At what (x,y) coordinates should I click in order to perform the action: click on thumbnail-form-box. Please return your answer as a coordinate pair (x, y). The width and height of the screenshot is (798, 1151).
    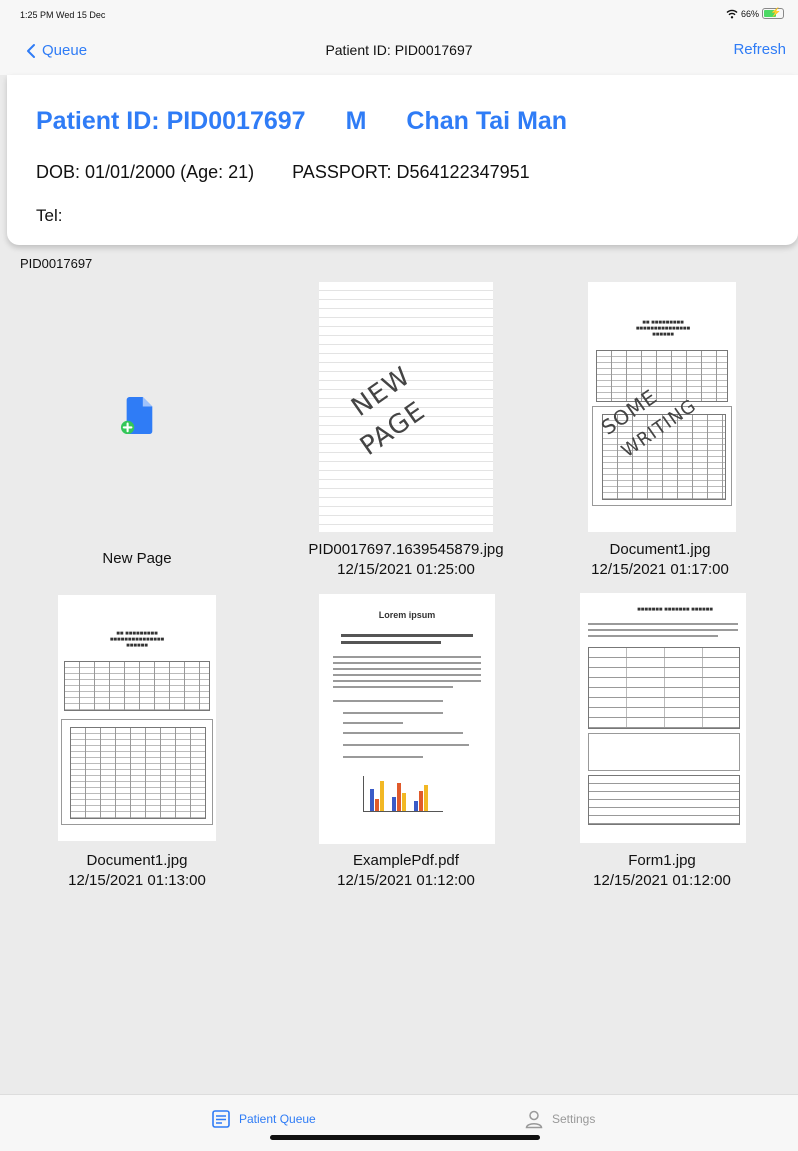
    Looking at the image, I should click on (664, 752).